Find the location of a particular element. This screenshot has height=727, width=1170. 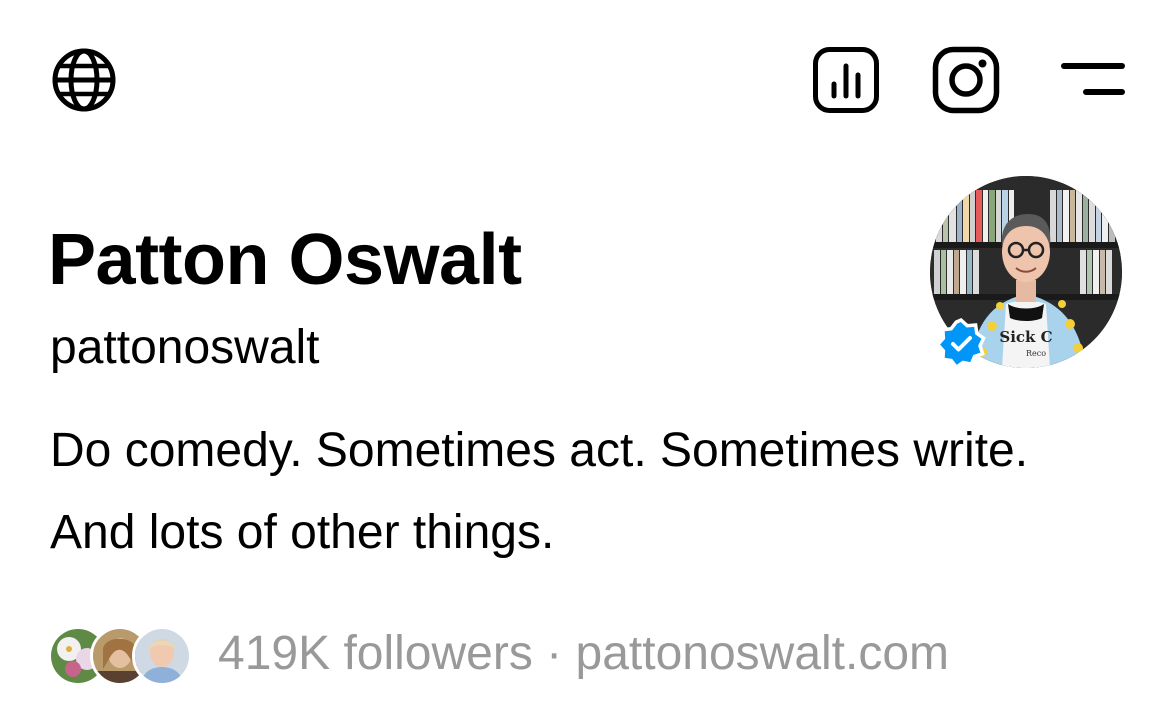

profile-username: pattonoswalt is located at coordinates (185, 347).